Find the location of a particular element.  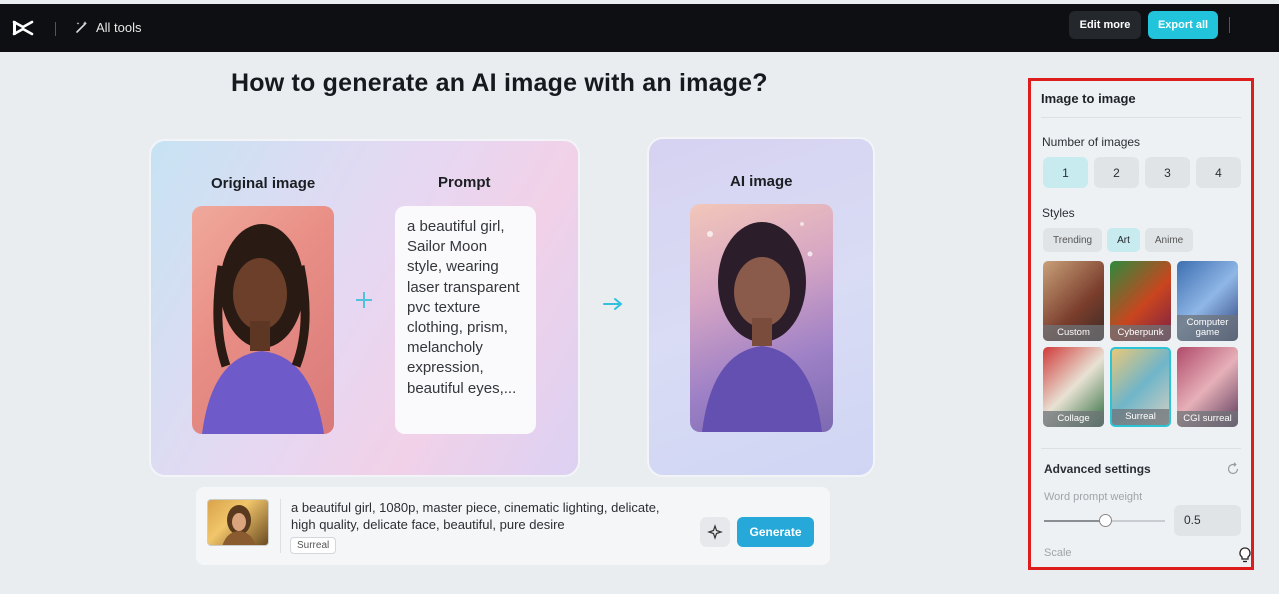

tab-anime: Anime is located at coordinates (1169, 240).